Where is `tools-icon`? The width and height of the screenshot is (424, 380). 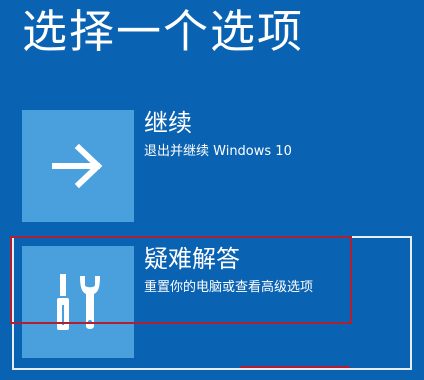 tools-icon is located at coordinates (78, 302).